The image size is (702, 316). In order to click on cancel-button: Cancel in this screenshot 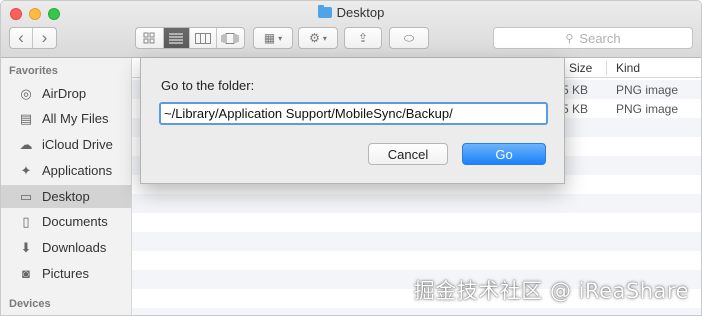, I will do `click(408, 154)`.